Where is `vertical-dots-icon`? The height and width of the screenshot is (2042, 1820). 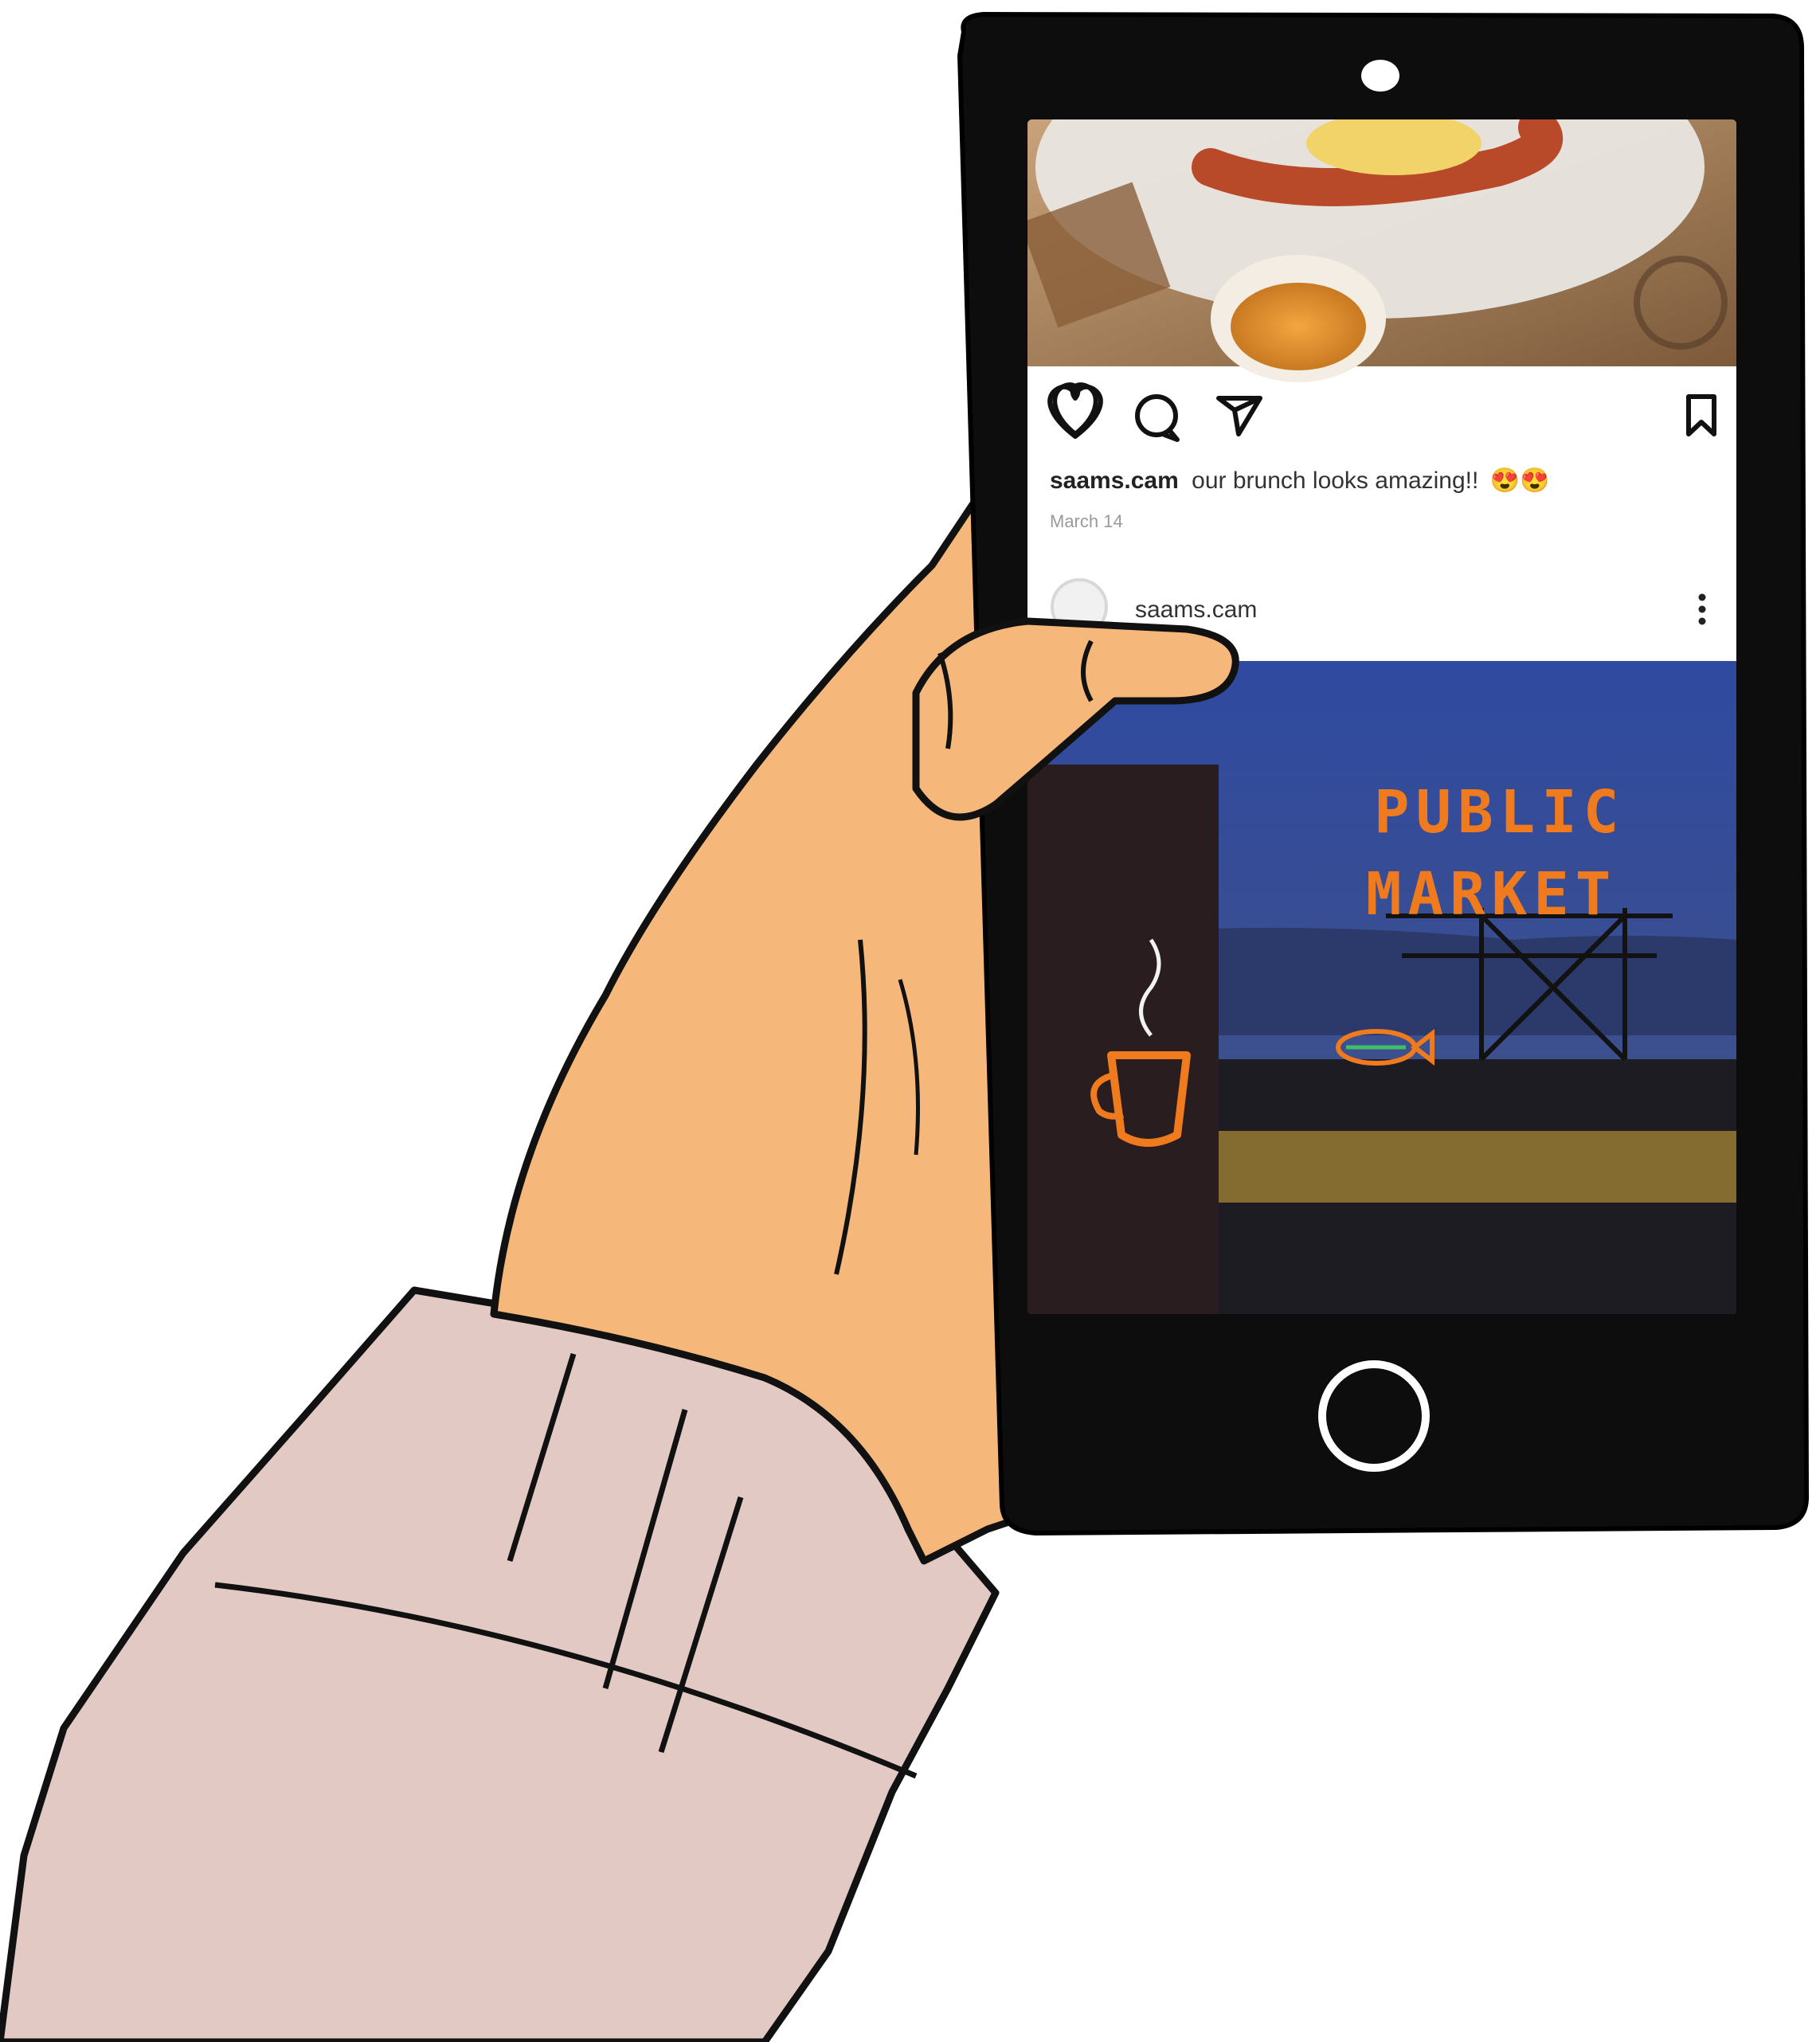 vertical-dots-icon is located at coordinates (1702, 609).